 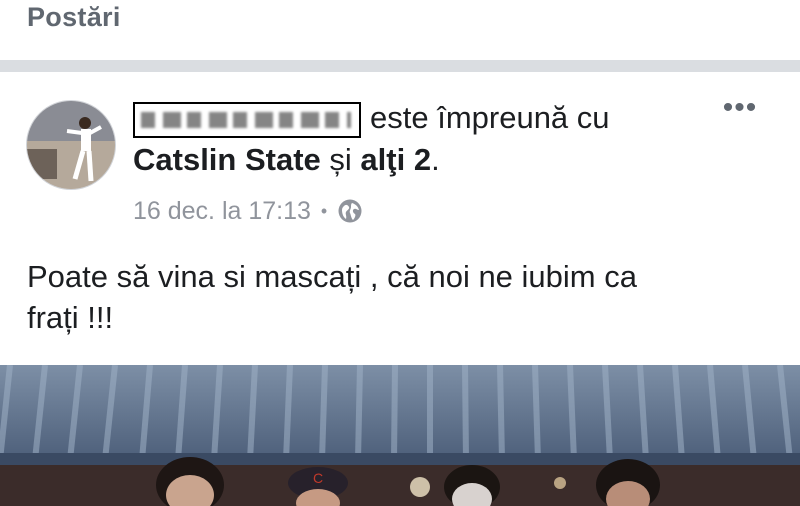 I want to click on conjunction-text: și, so click(x=340, y=159).